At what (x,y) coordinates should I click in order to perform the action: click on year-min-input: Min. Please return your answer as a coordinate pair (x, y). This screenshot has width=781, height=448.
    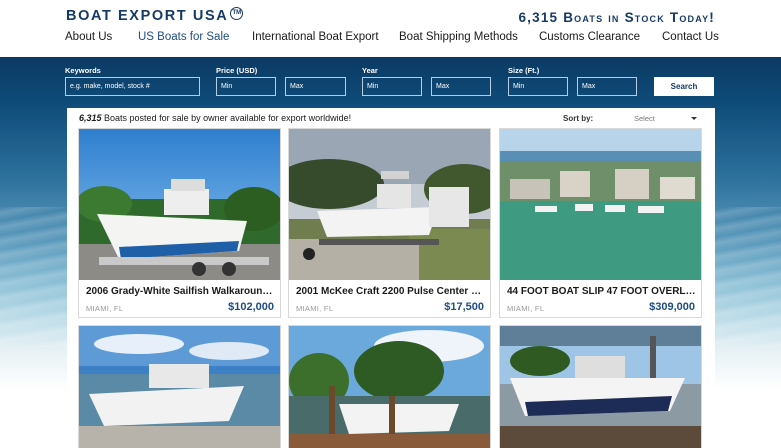
    Looking at the image, I should click on (392, 86).